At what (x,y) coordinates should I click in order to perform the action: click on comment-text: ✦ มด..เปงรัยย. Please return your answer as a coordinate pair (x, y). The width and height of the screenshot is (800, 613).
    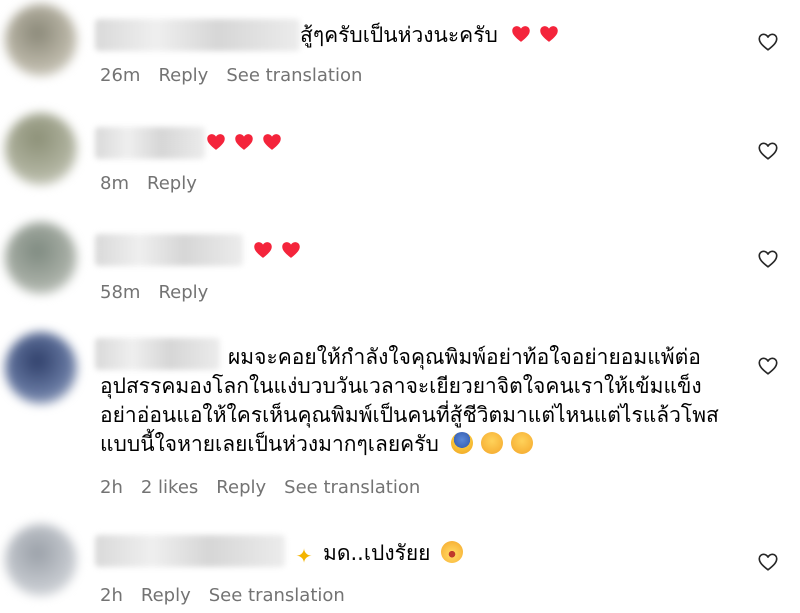
    Looking at the image, I should click on (382, 553).